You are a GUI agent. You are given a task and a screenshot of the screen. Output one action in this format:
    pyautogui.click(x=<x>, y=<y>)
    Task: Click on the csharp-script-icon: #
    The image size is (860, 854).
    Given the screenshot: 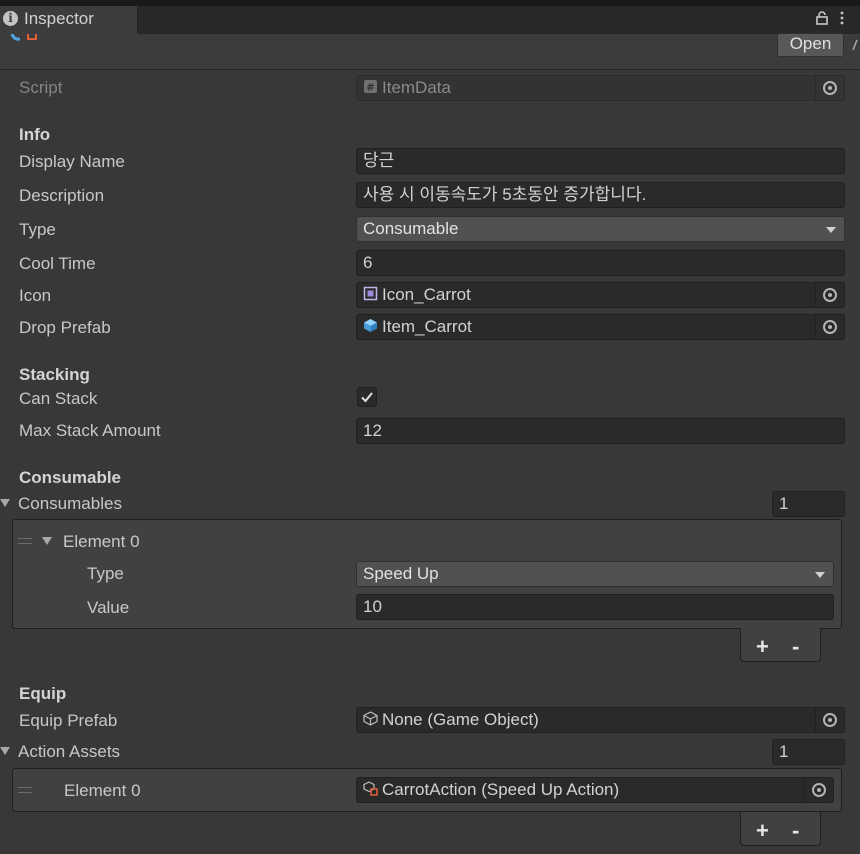 What is the action you would take?
    pyautogui.click(x=370, y=87)
    